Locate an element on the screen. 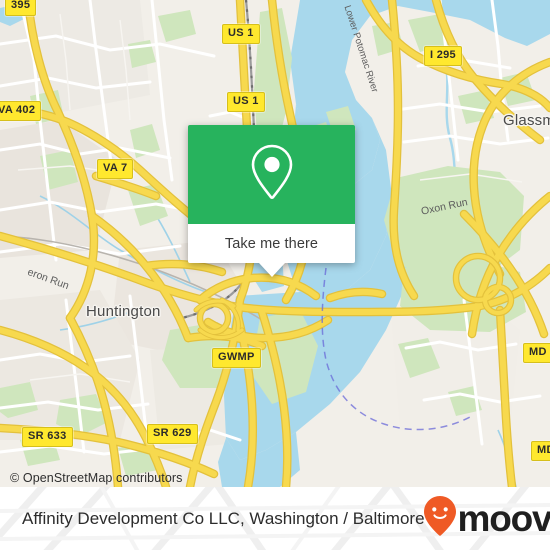 The width and height of the screenshot is (550, 550). i-295-shield: I 295 is located at coordinates (443, 56).